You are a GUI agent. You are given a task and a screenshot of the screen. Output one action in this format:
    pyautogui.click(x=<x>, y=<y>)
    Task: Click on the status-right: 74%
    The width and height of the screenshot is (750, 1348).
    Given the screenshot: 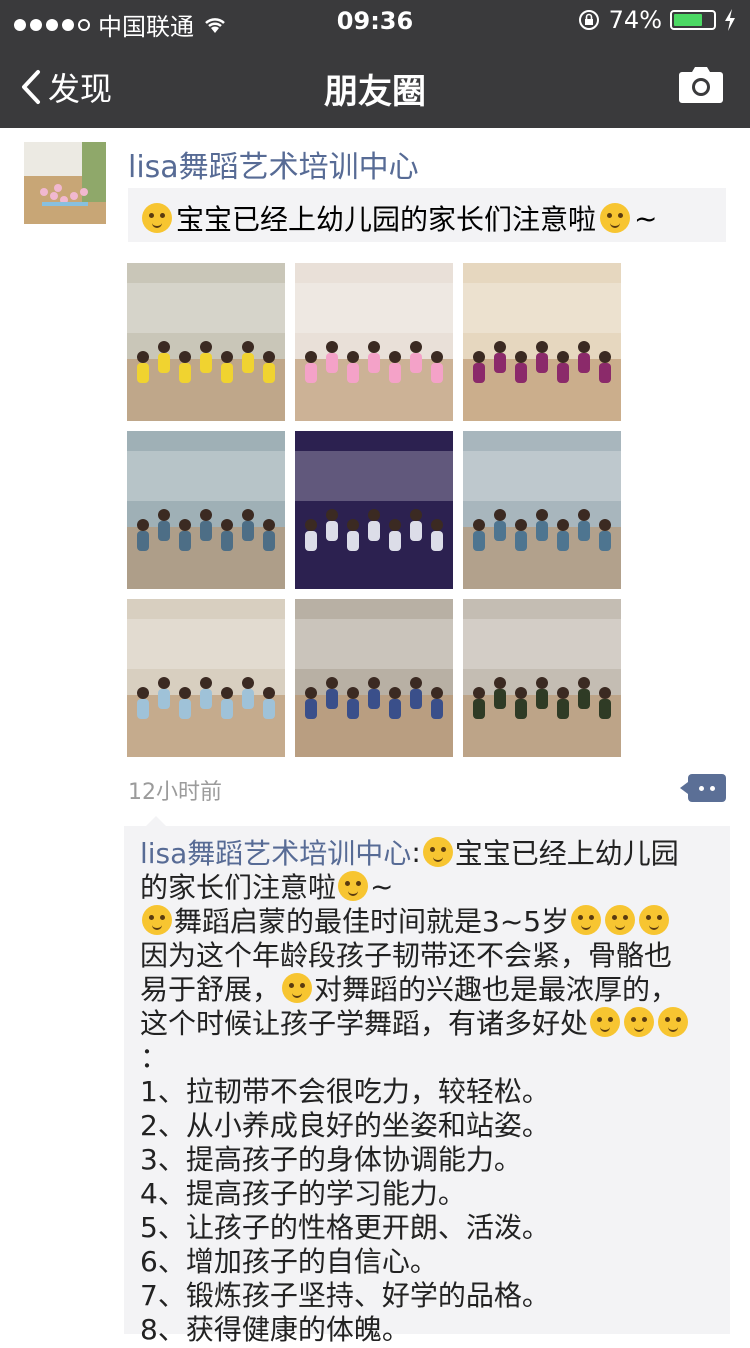 What is the action you would take?
    pyautogui.click(x=656, y=20)
    